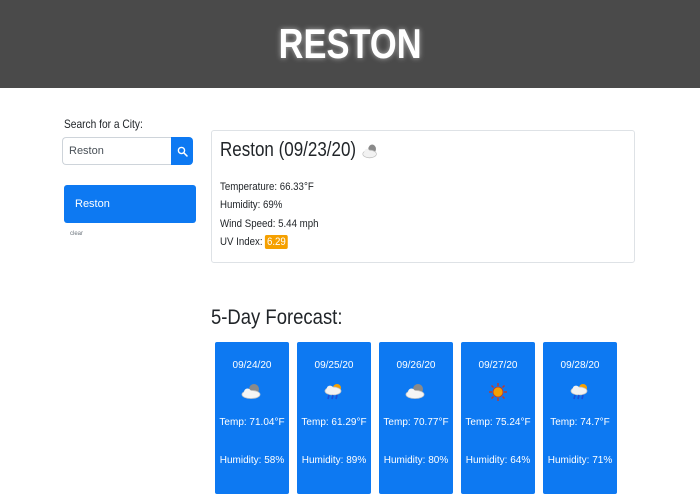 The height and width of the screenshot is (500, 700). Describe the element at coordinates (334, 422) in the screenshot. I see `forecast-temp: Temp: 61.29°F` at that location.